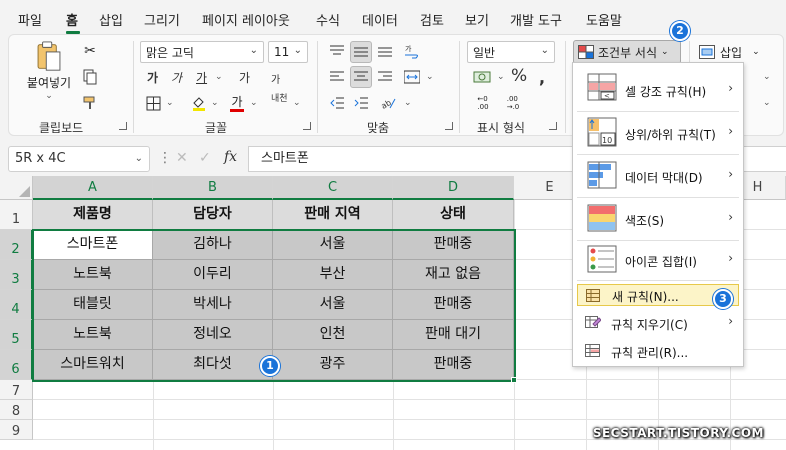 The width and height of the screenshot is (786, 450). Describe the element at coordinates (280, 99) in the screenshot. I see `phonetic-button: 내천` at that location.